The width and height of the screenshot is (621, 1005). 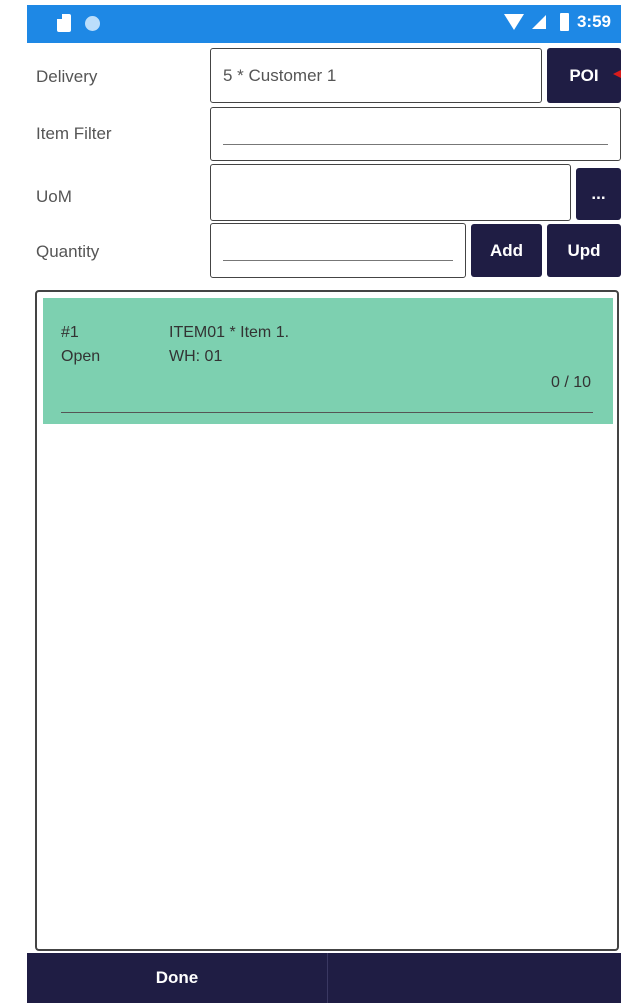 I want to click on upd-button: Upd, so click(x=584, y=250).